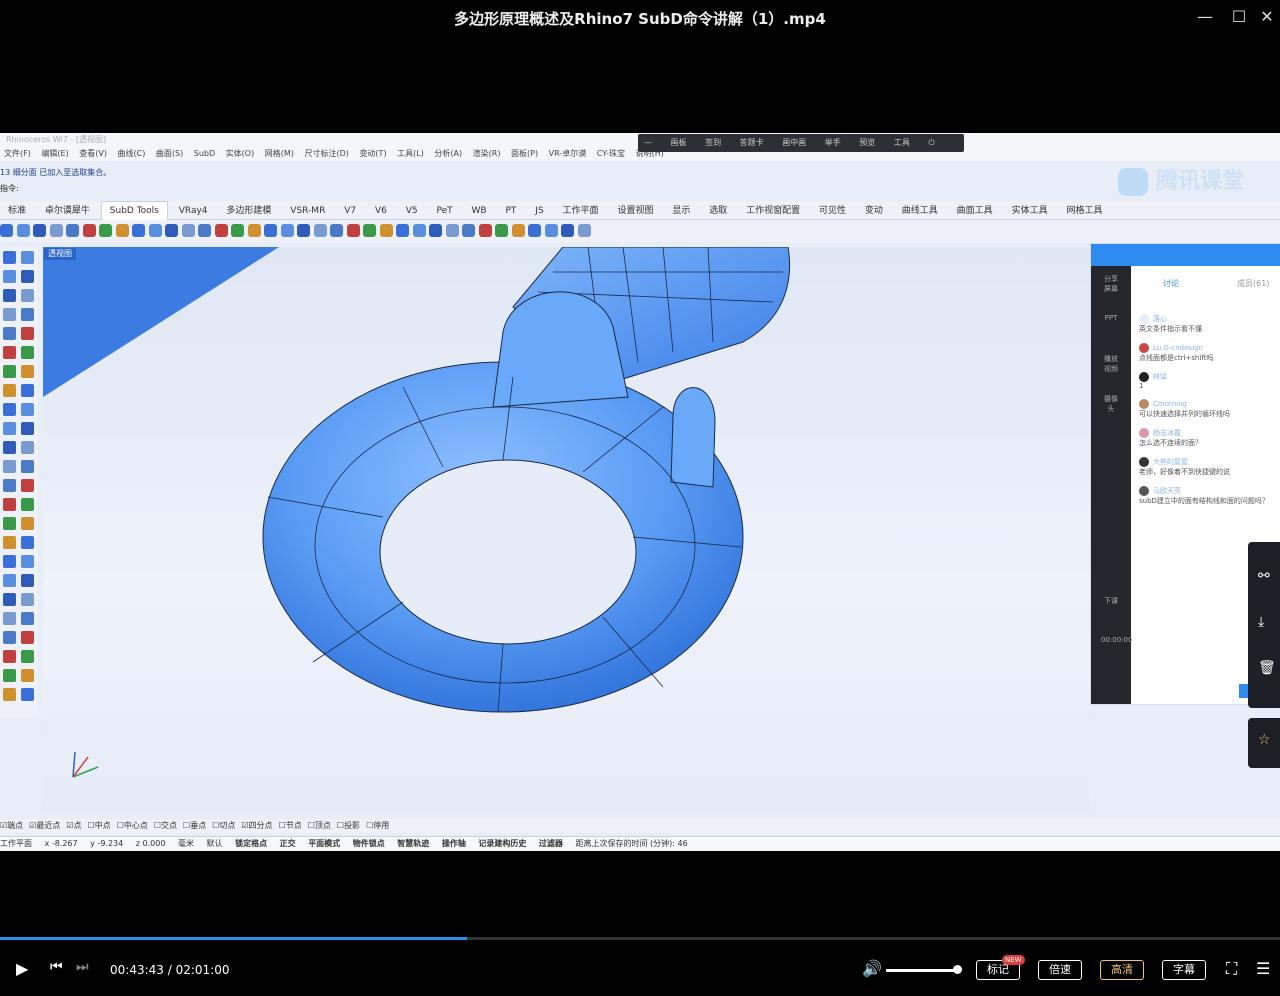 This screenshot has width=1280, height=996. I want to click on osnap-item: ☐投影, so click(348, 825).